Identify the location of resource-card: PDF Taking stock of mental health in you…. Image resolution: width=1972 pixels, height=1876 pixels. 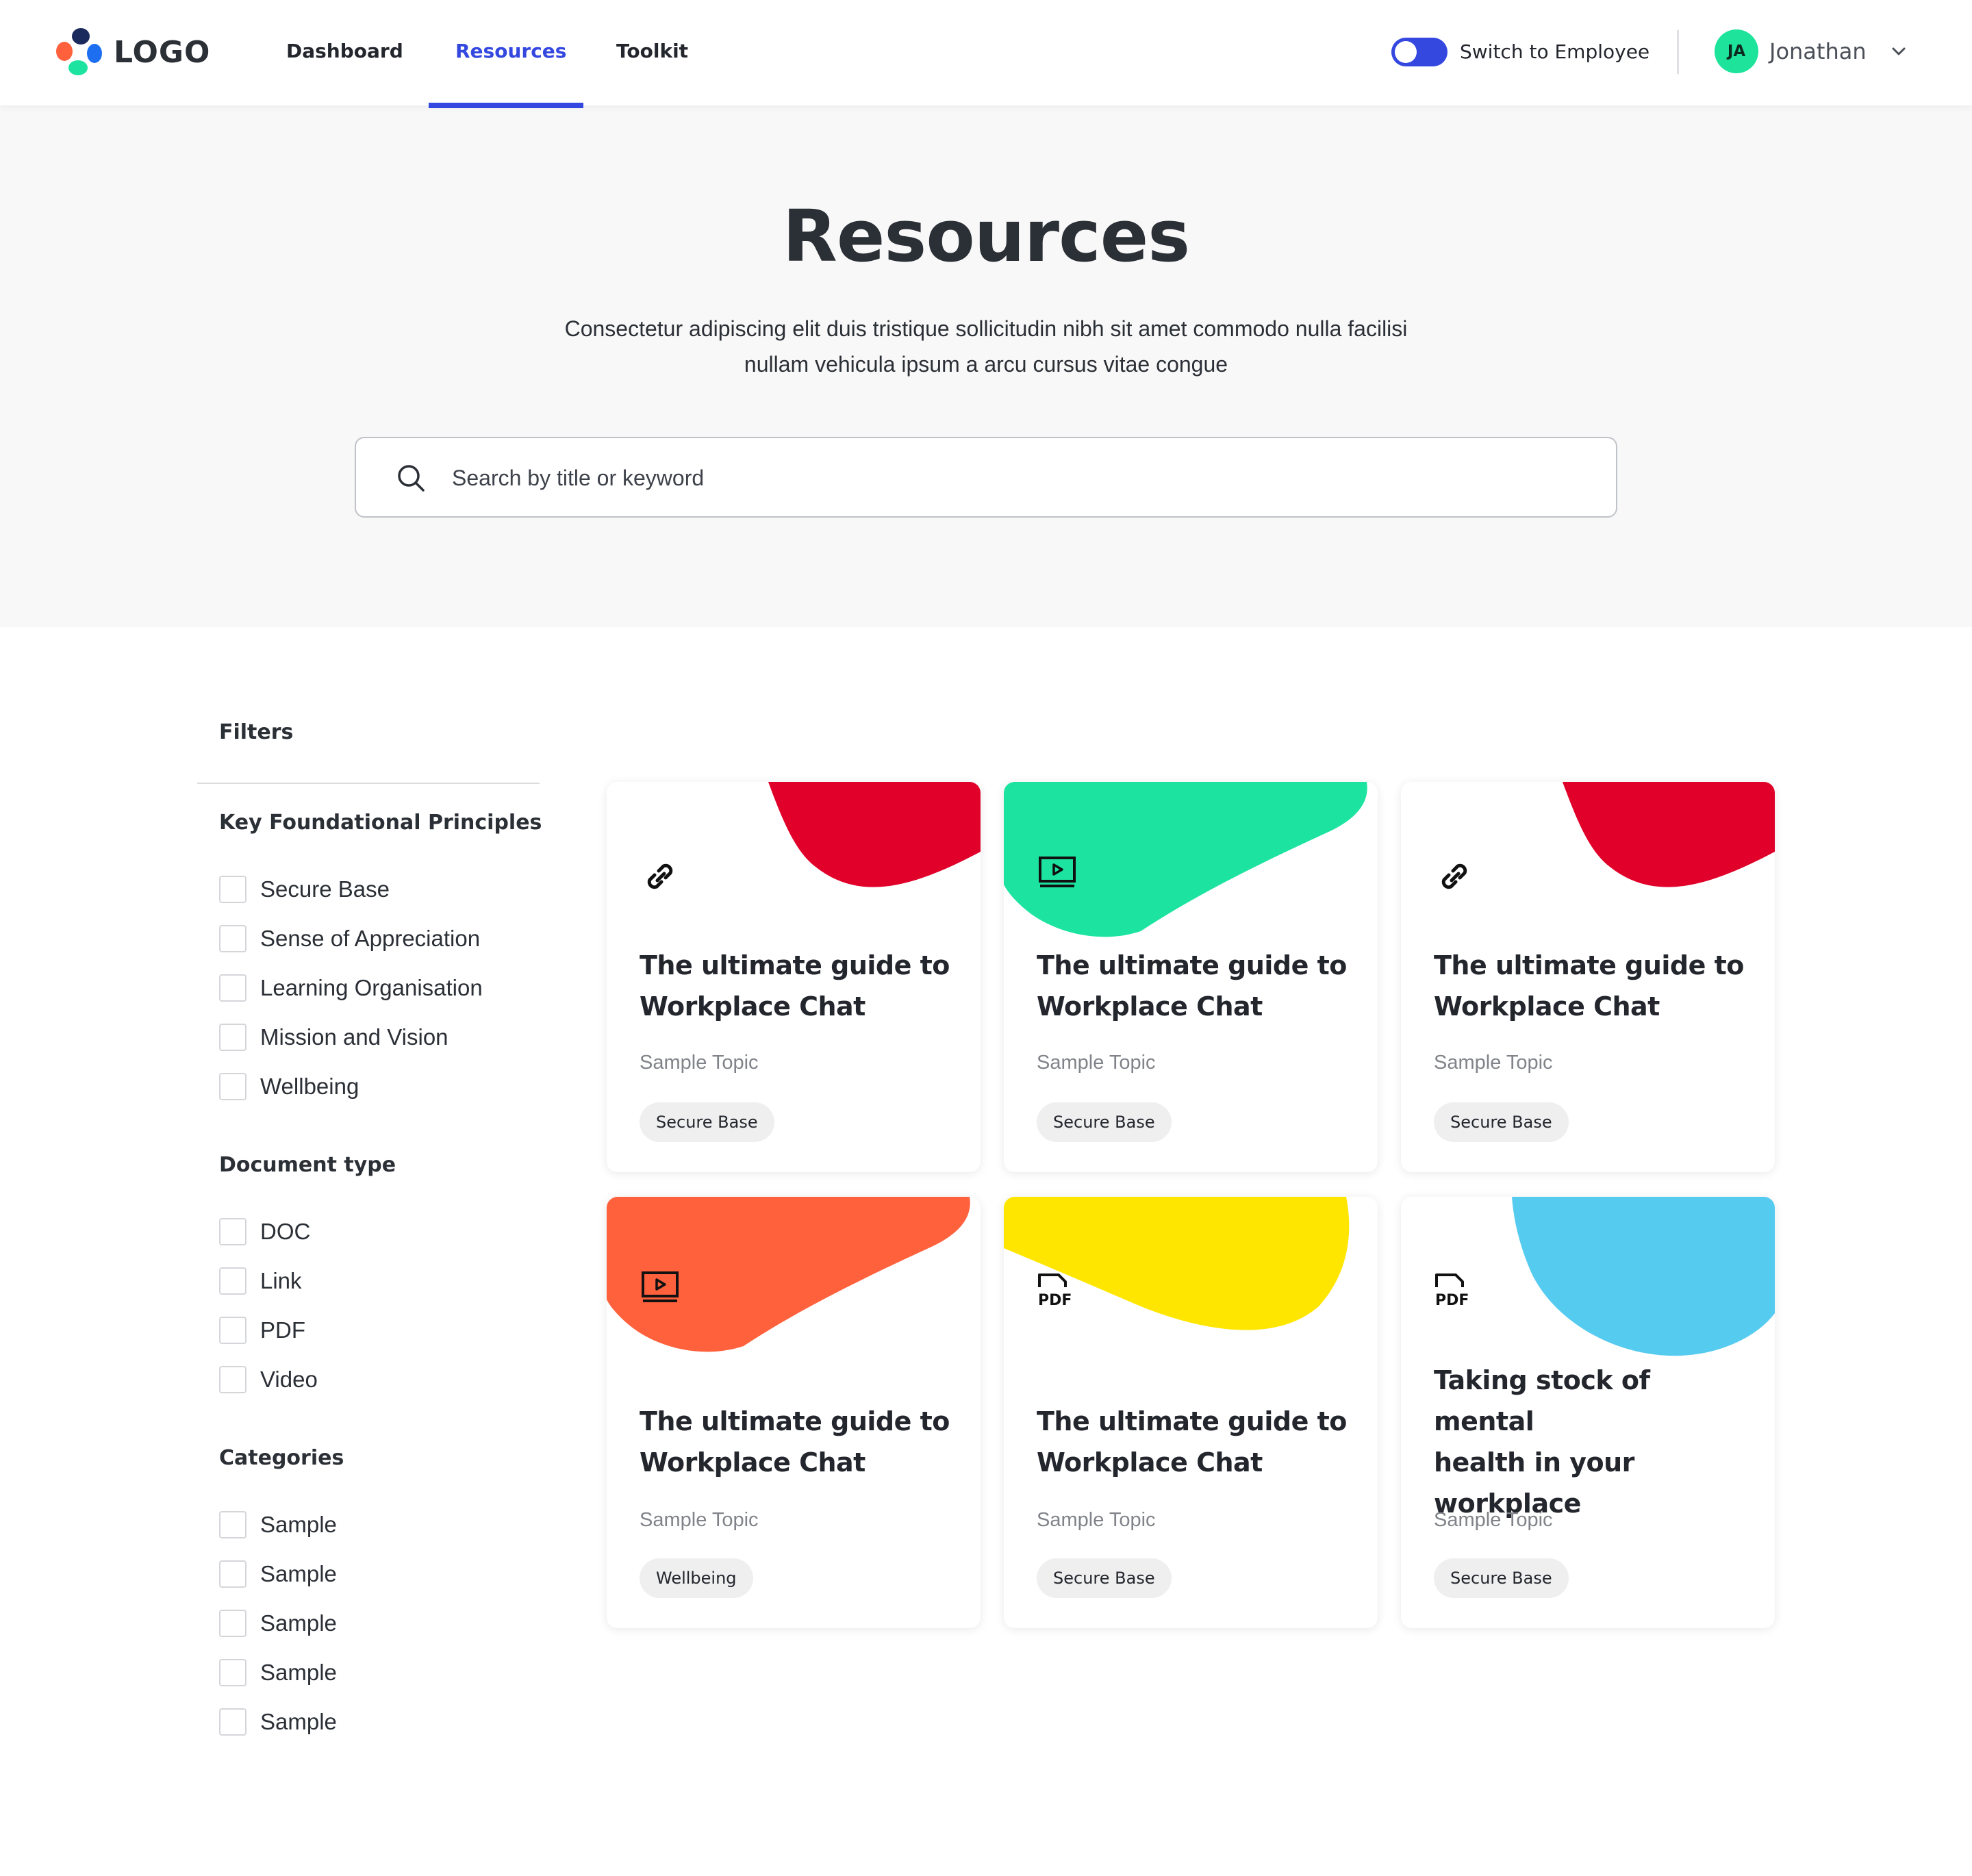
(1588, 1412).